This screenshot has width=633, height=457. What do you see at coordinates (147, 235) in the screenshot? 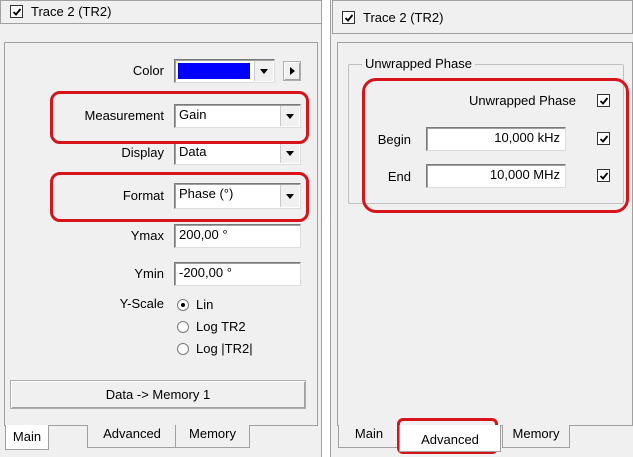
I see `ymax-label: Ymax` at bounding box center [147, 235].